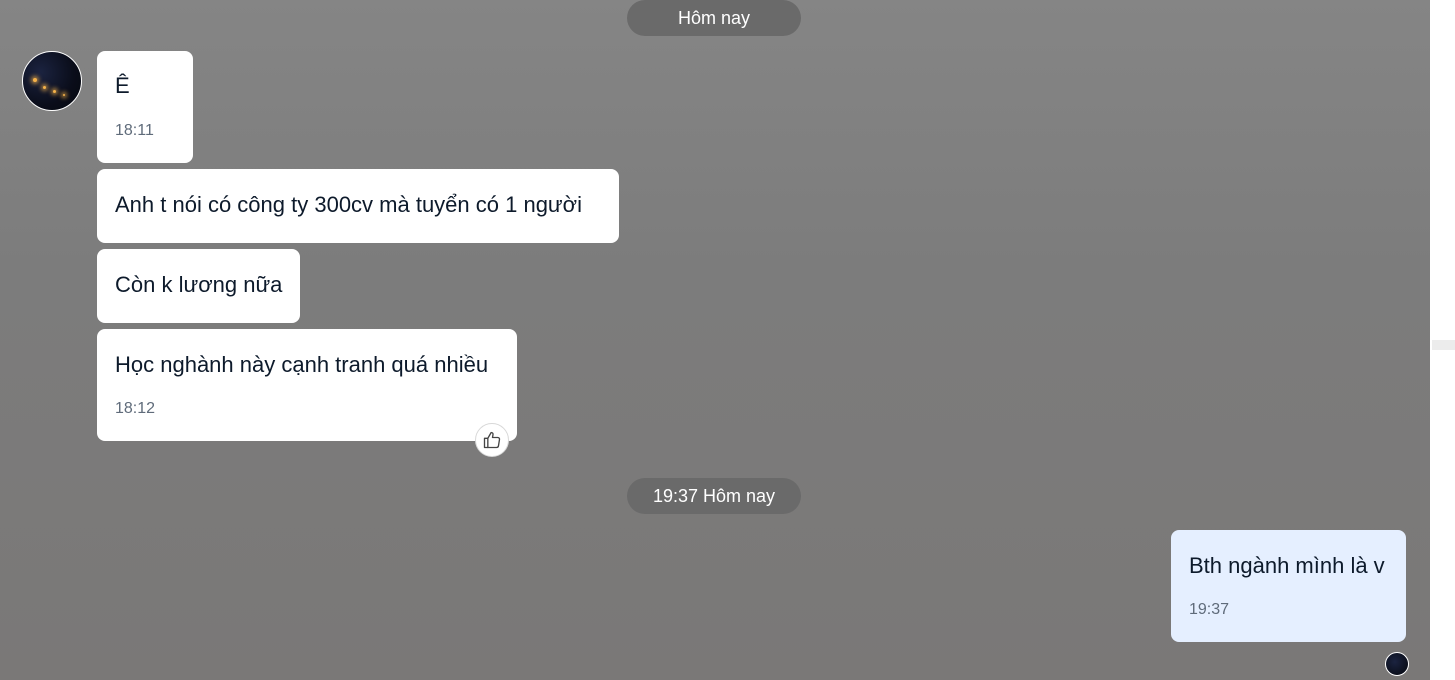  Describe the element at coordinates (52, 81) in the screenshot. I see `contact-avatar` at that location.